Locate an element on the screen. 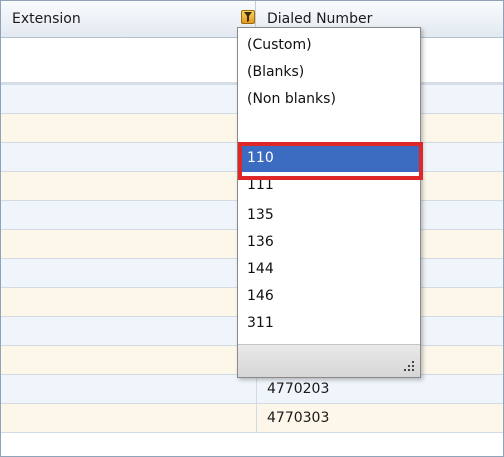 This screenshot has height=457, width=504. column-header-extension-label: Extension is located at coordinates (46, 19).